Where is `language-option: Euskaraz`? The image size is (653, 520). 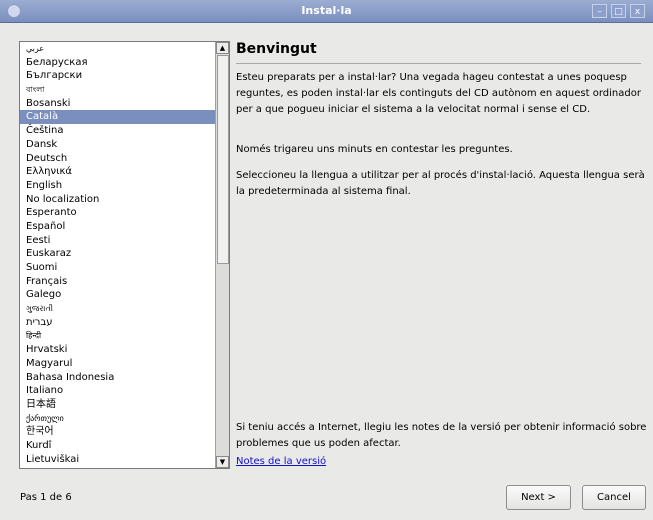 language-option: Euskaraz is located at coordinates (118, 254).